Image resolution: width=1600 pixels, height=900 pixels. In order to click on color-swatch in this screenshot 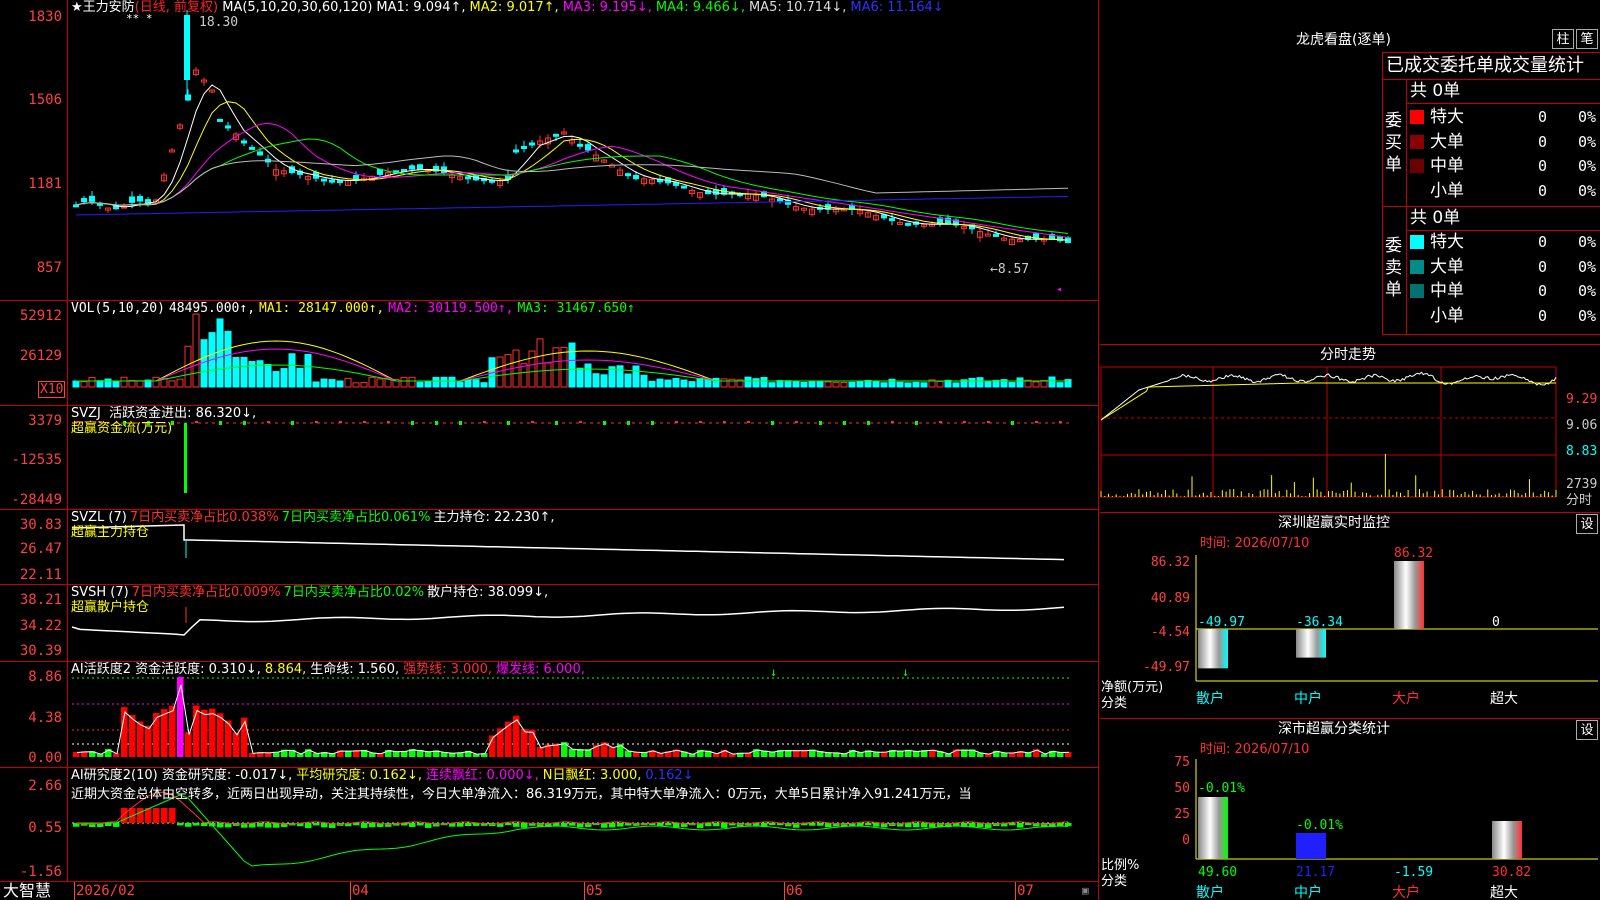, I will do `click(1417, 141)`.